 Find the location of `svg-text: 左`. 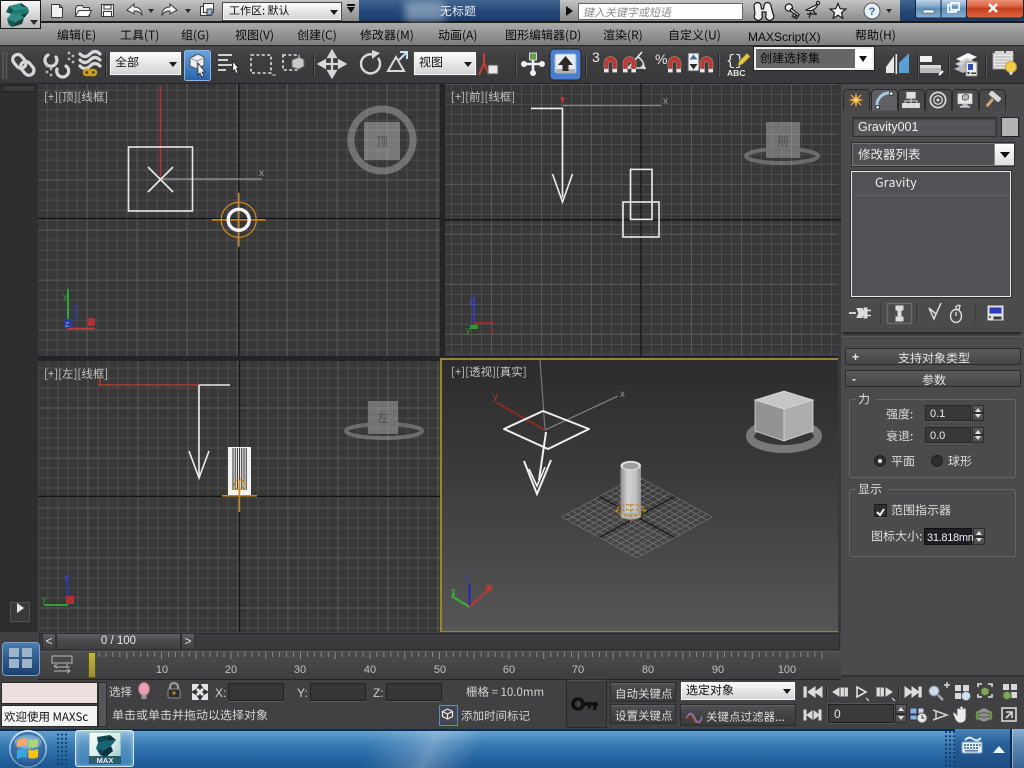

svg-text: 左 is located at coordinates (383, 417).